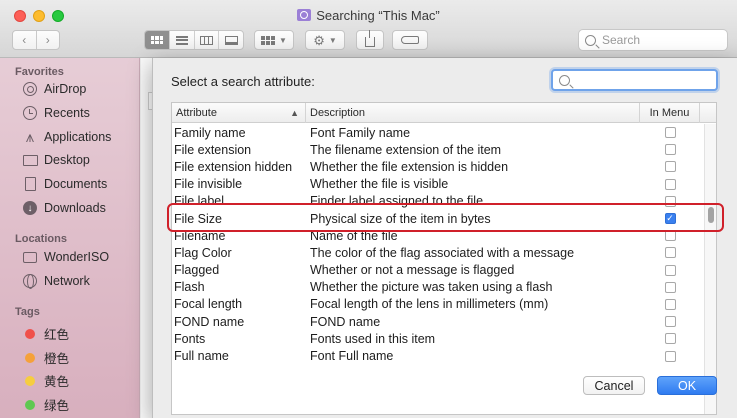 Image resolution: width=737 pixels, height=418 pixels. Describe the element at coordinates (65, 257) in the screenshot. I see `sidebar-item-wonderiso: WonderISO` at that location.